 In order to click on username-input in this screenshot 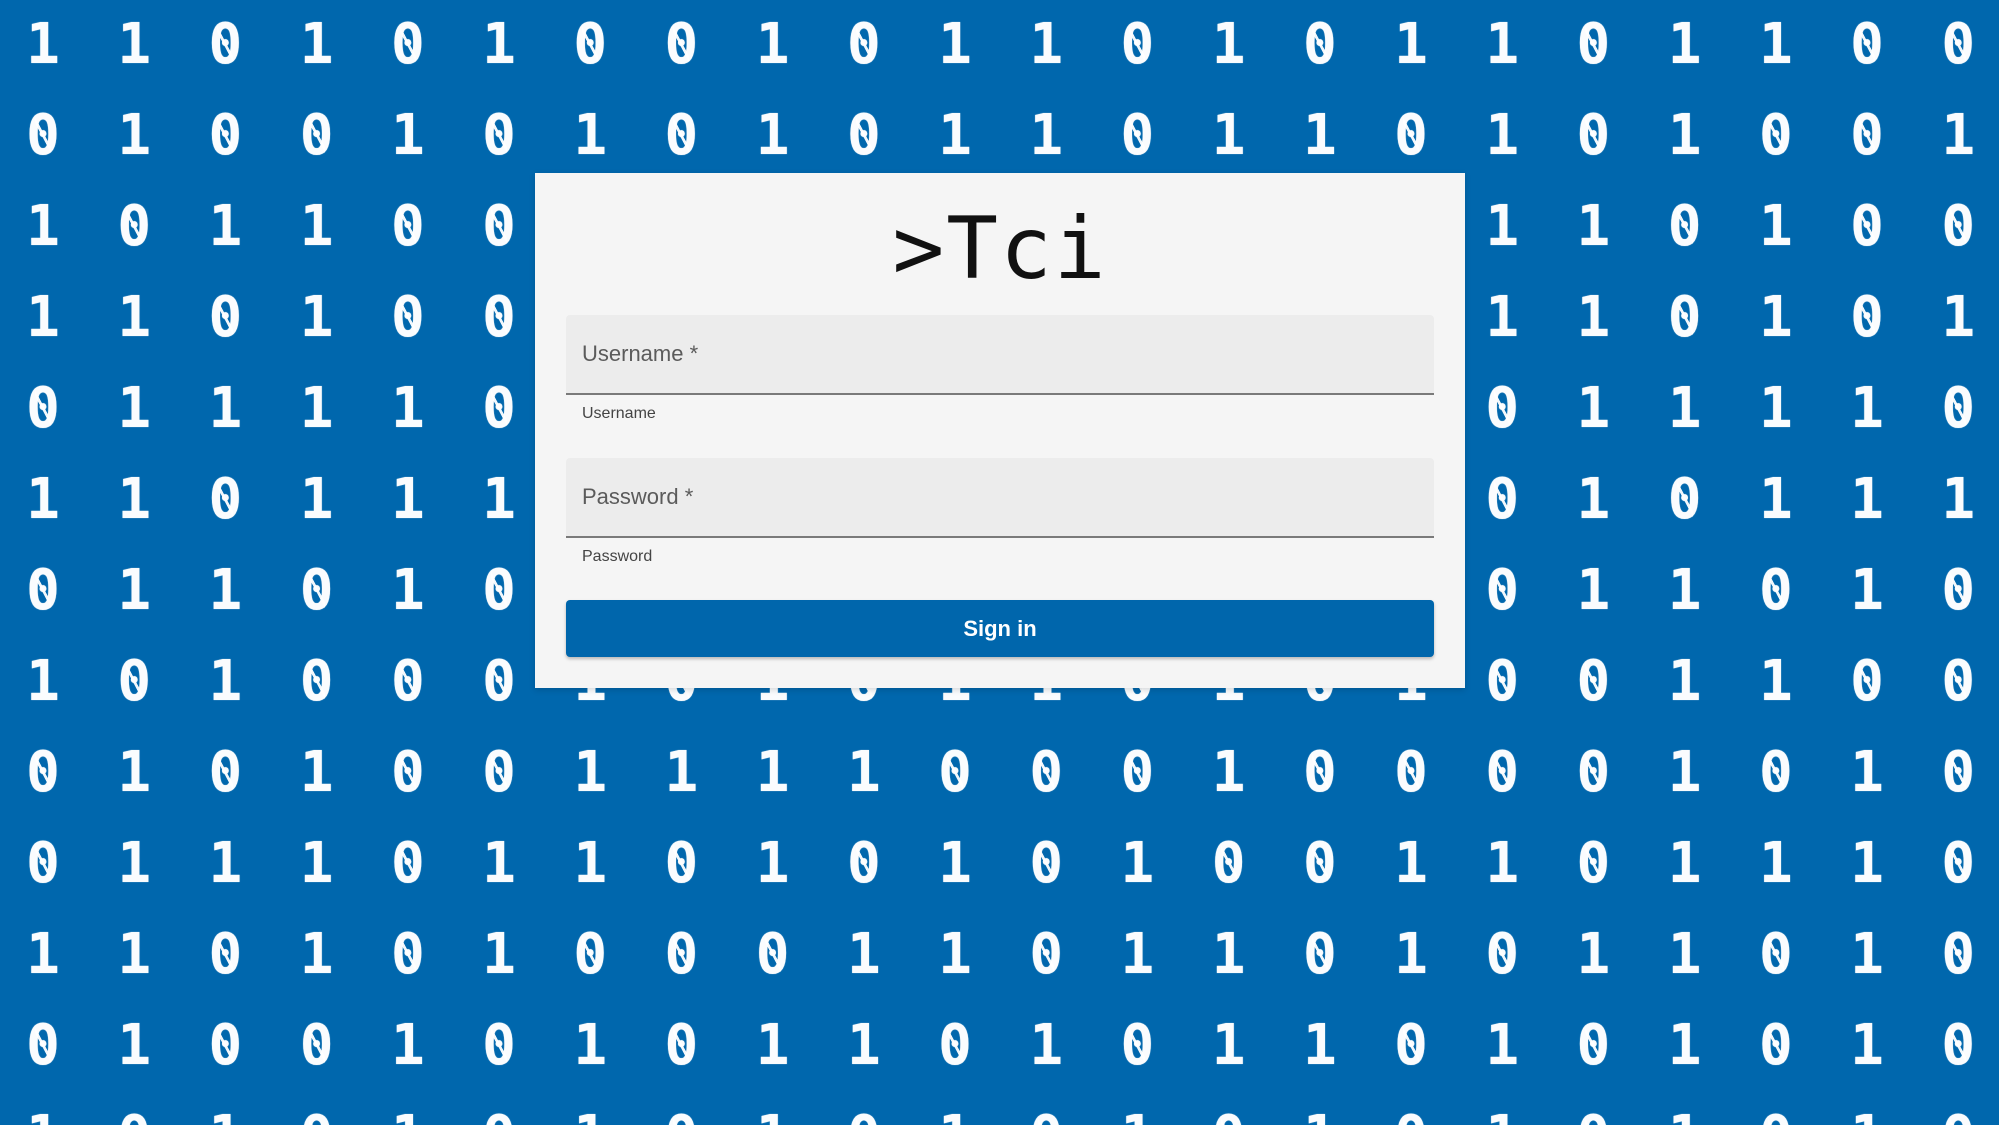, I will do `click(1000, 354)`.